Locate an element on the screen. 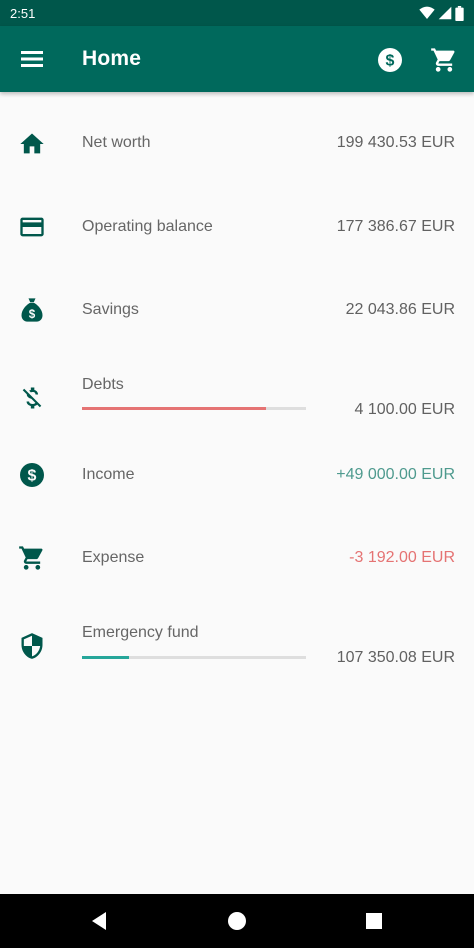 The height and width of the screenshot is (948, 474). row-operating-balance: Operating balance 177 386.67 EUR is located at coordinates (237, 227).